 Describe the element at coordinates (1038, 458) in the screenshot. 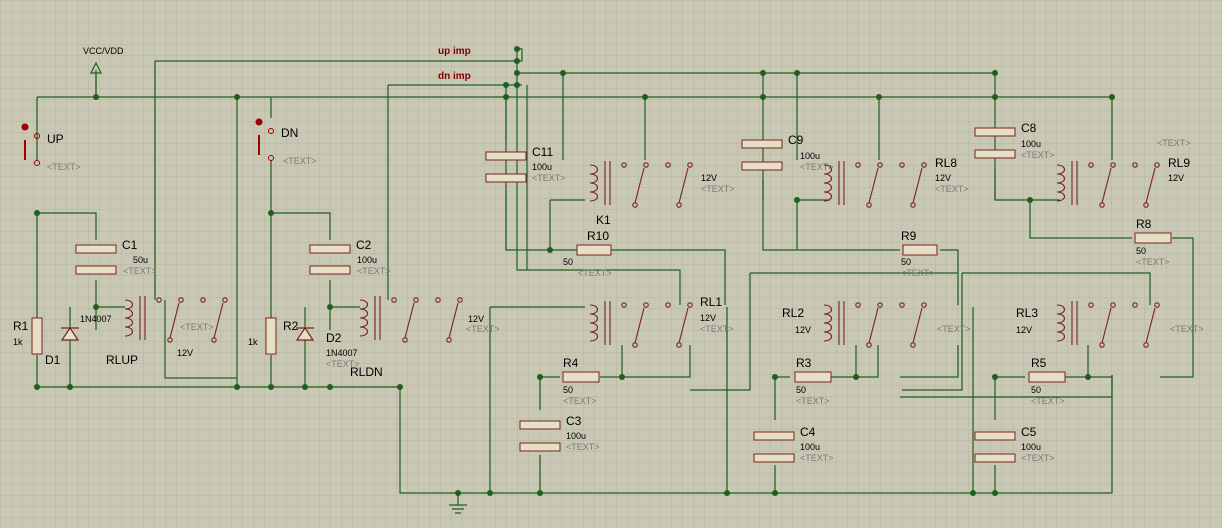

I see `c5-text: <TEXT>` at that location.